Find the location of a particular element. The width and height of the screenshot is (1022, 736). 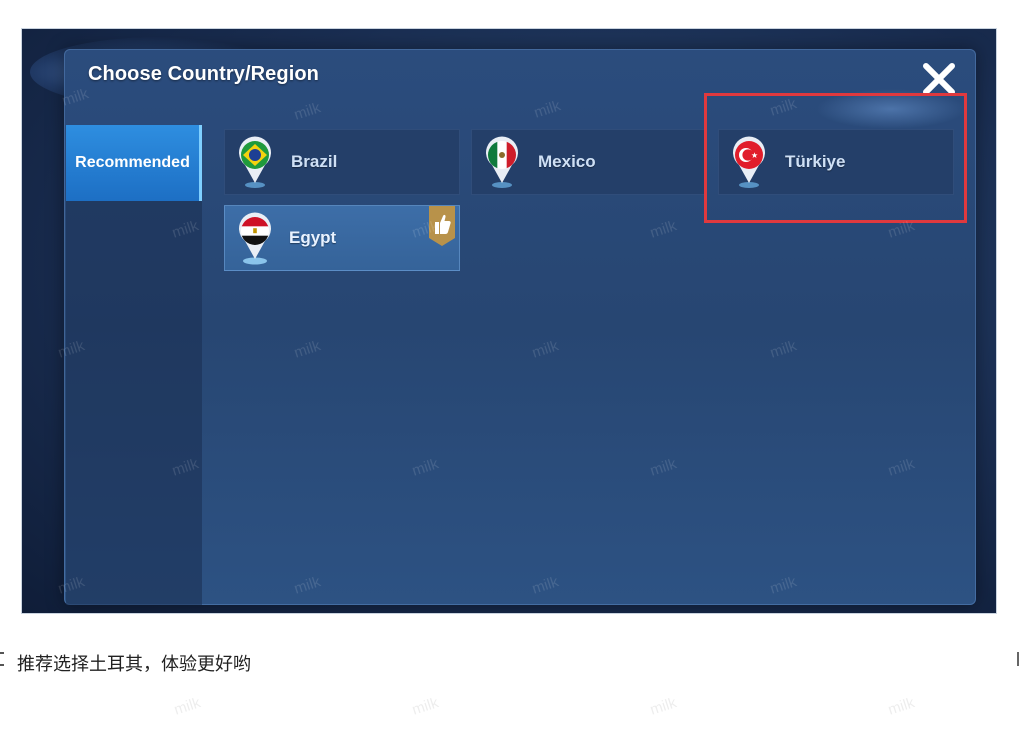

tab-recommended-label: Recommended is located at coordinates (132, 162).